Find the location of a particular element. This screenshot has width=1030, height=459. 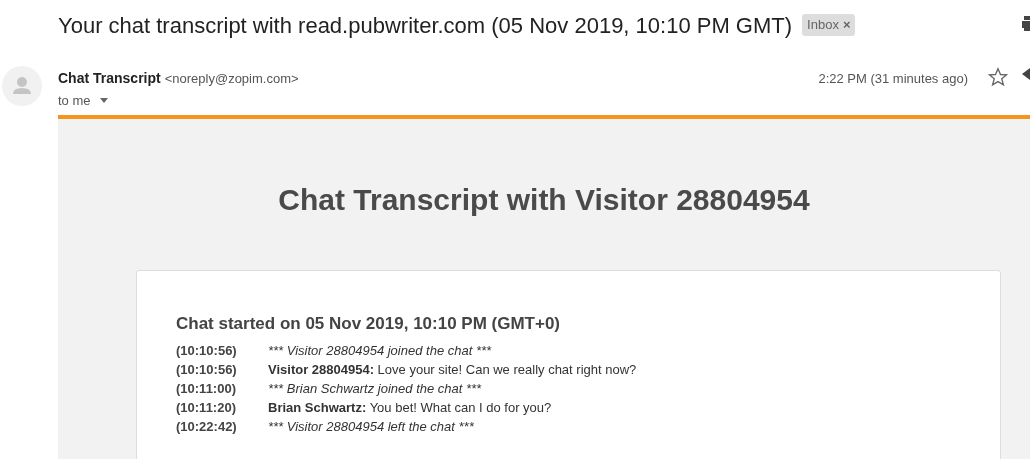

timestamp: (10:11:20) is located at coordinates (206, 407).